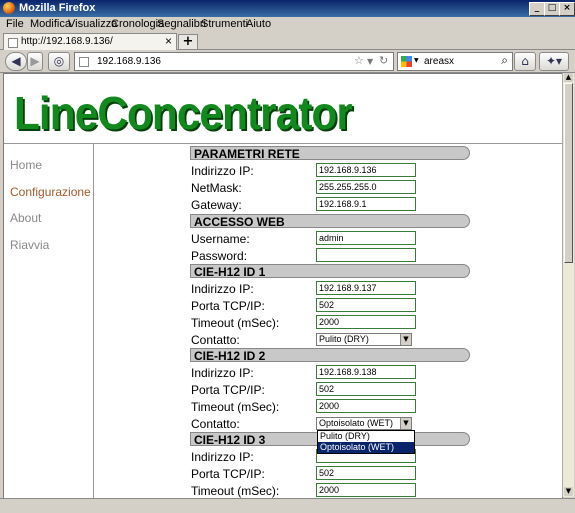  What do you see at coordinates (366, 490) in the screenshot?
I see `id3-timeout-input: 2000` at bounding box center [366, 490].